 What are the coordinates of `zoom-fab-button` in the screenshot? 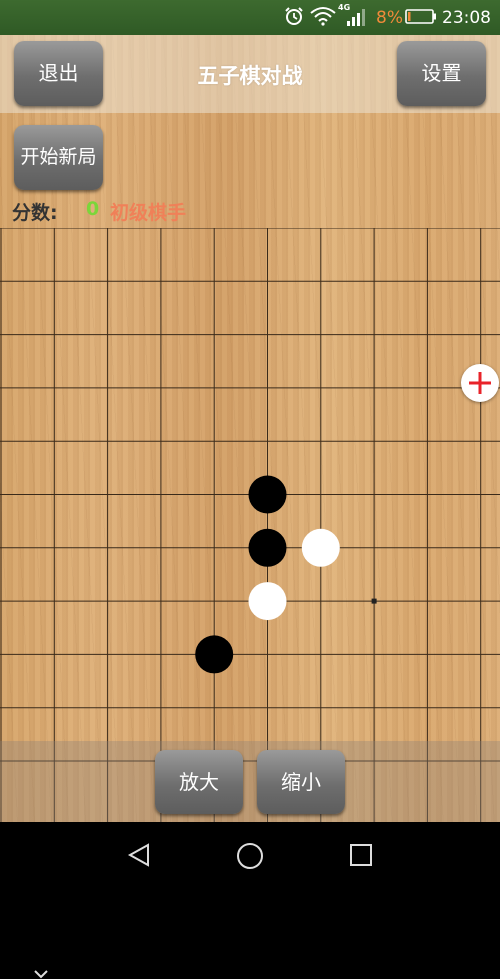 It's located at (480, 383).